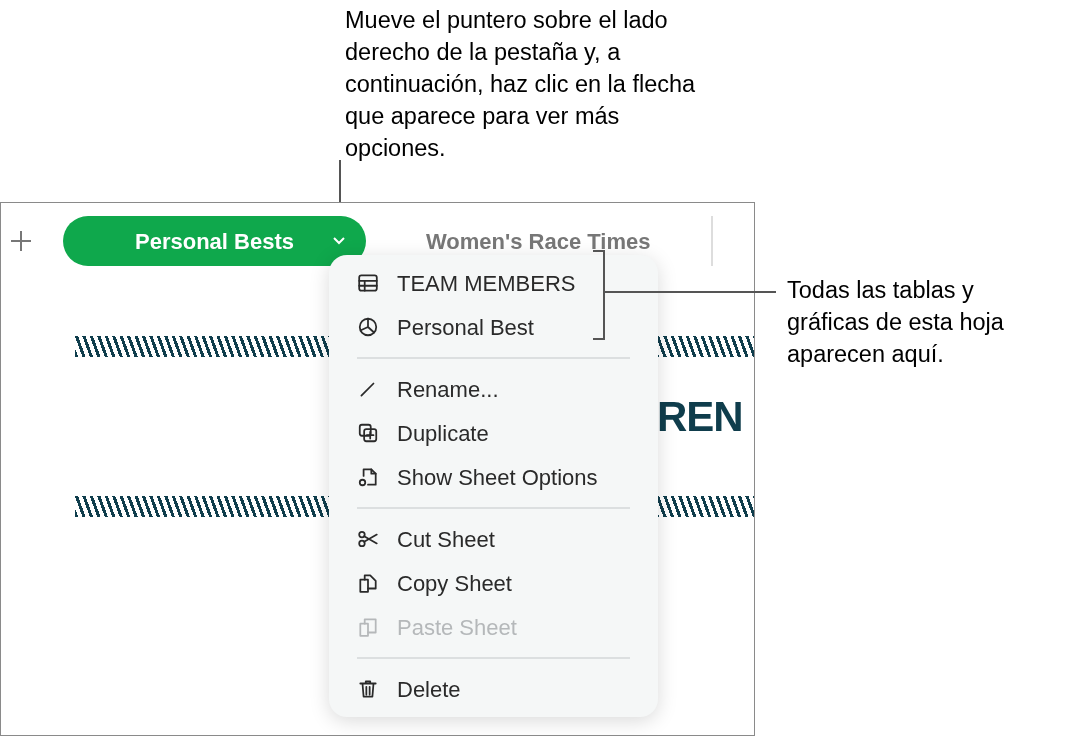 Image resolution: width=1065 pixels, height=737 pixels. I want to click on menu-item: Personal Best, so click(493, 327).